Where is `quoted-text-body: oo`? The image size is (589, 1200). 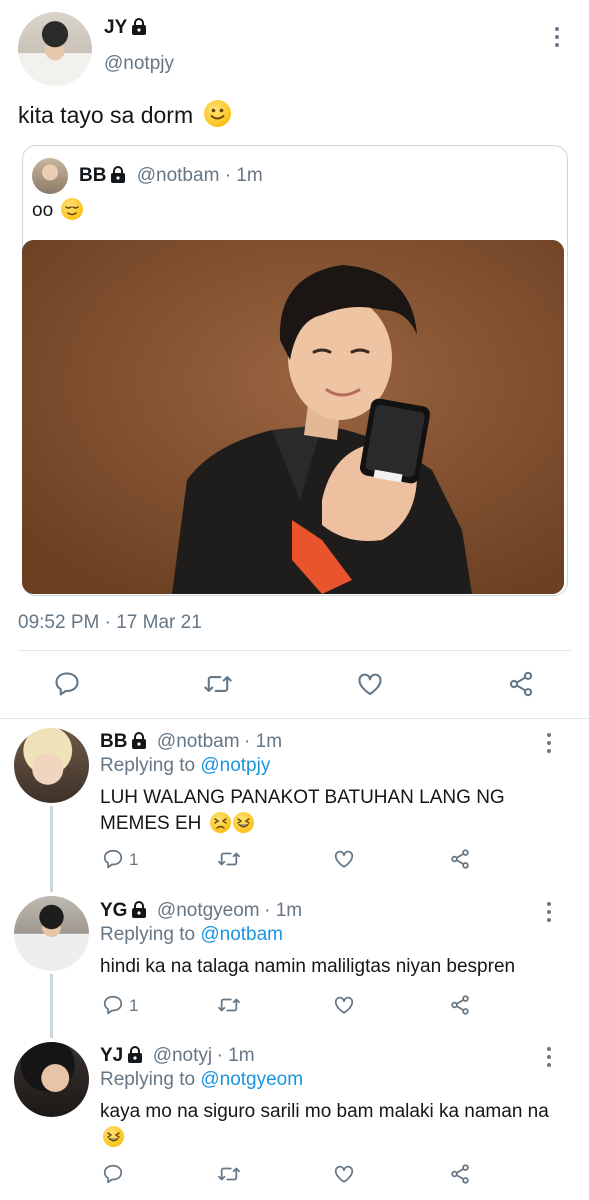 quoted-text-body: oo is located at coordinates (43, 210).